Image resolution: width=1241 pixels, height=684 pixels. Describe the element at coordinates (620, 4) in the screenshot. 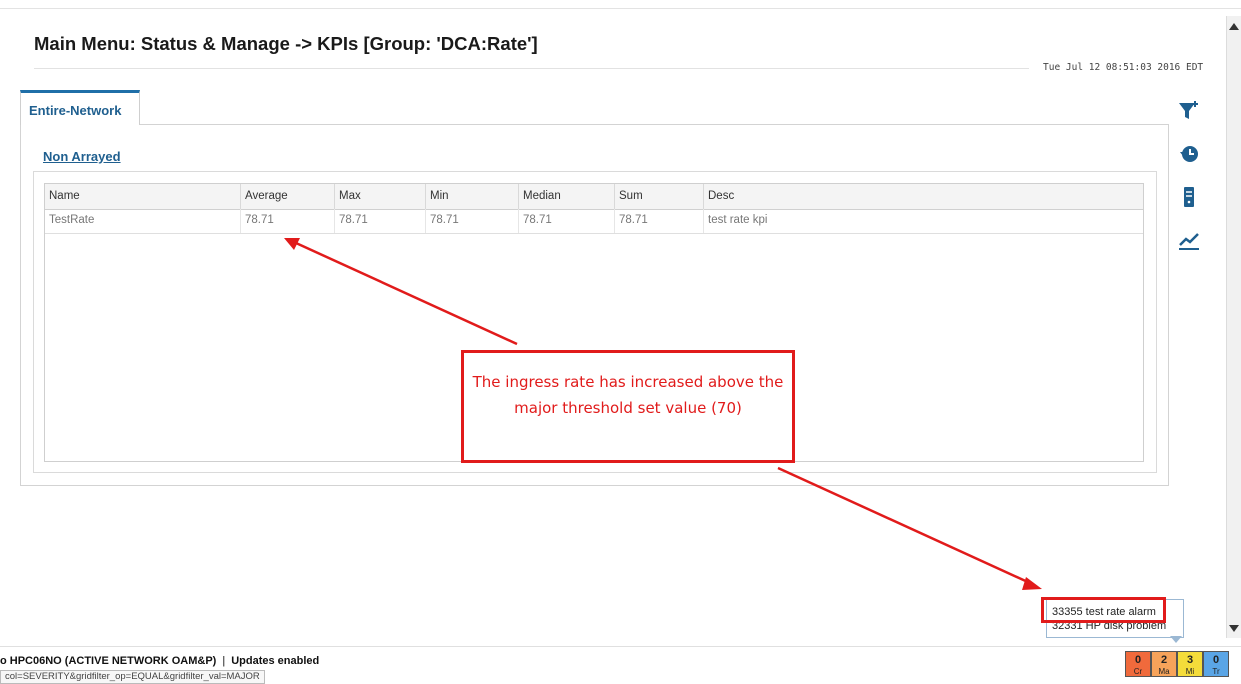

I see `top-border` at that location.